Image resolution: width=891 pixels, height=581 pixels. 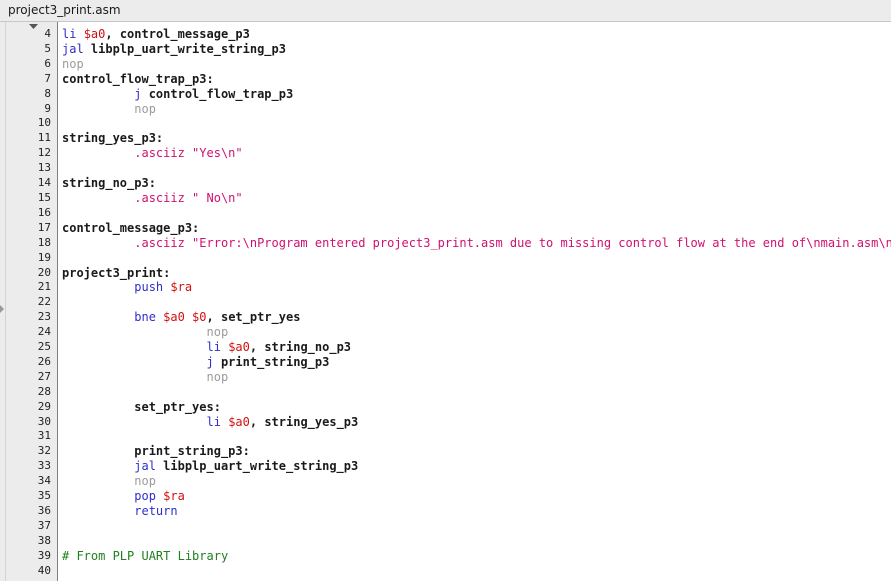 What do you see at coordinates (476, 451) in the screenshot?
I see `code-line: print_string_p3:` at bounding box center [476, 451].